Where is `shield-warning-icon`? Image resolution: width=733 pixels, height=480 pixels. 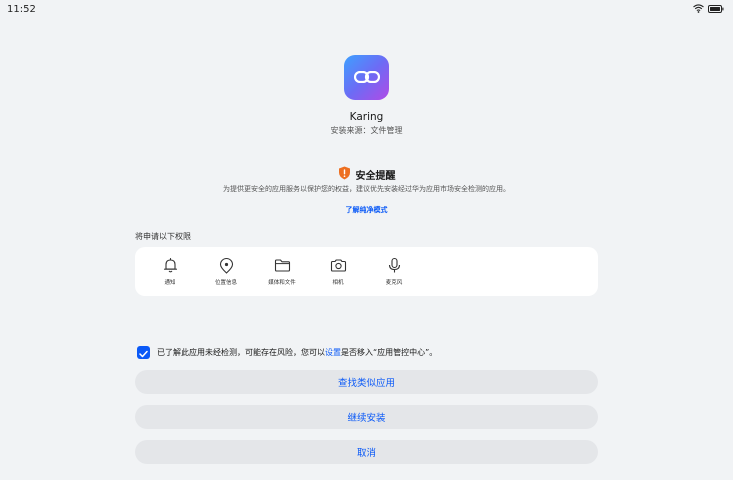 shield-warning-icon is located at coordinates (344, 174).